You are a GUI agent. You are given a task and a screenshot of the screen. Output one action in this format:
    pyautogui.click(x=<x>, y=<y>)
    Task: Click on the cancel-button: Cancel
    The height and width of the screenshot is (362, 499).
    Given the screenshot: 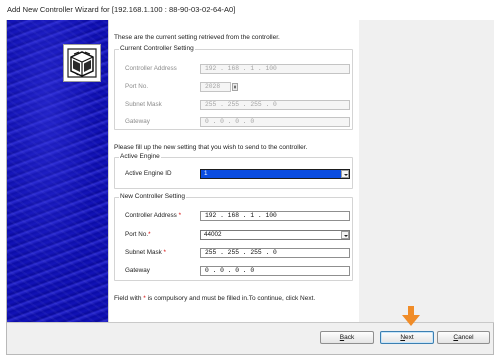 What is the action you would take?
    pyautogui.click(x=463, y=337)
    